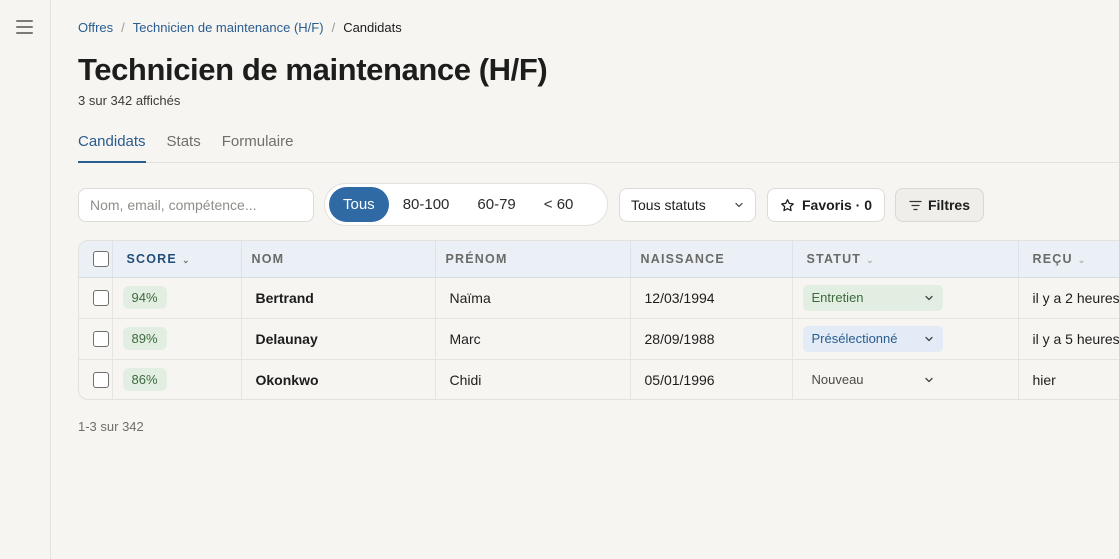 This screenshot has width=1119, height=559. What do you see at coordinates (854, 338) in the screenshot?
I see `status-label: Présélectionné` at bounding box center [854, 338].